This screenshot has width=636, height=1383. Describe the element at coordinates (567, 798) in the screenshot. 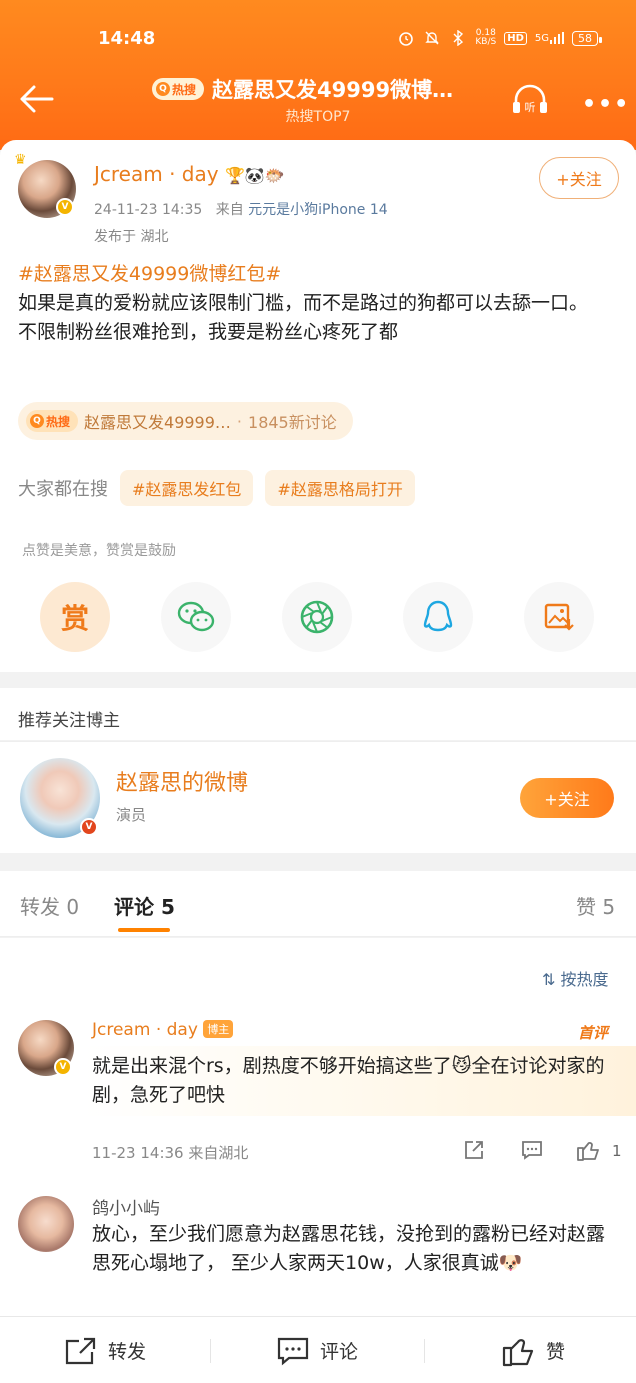

I see `recommend-follow-button: +关注` at that location.